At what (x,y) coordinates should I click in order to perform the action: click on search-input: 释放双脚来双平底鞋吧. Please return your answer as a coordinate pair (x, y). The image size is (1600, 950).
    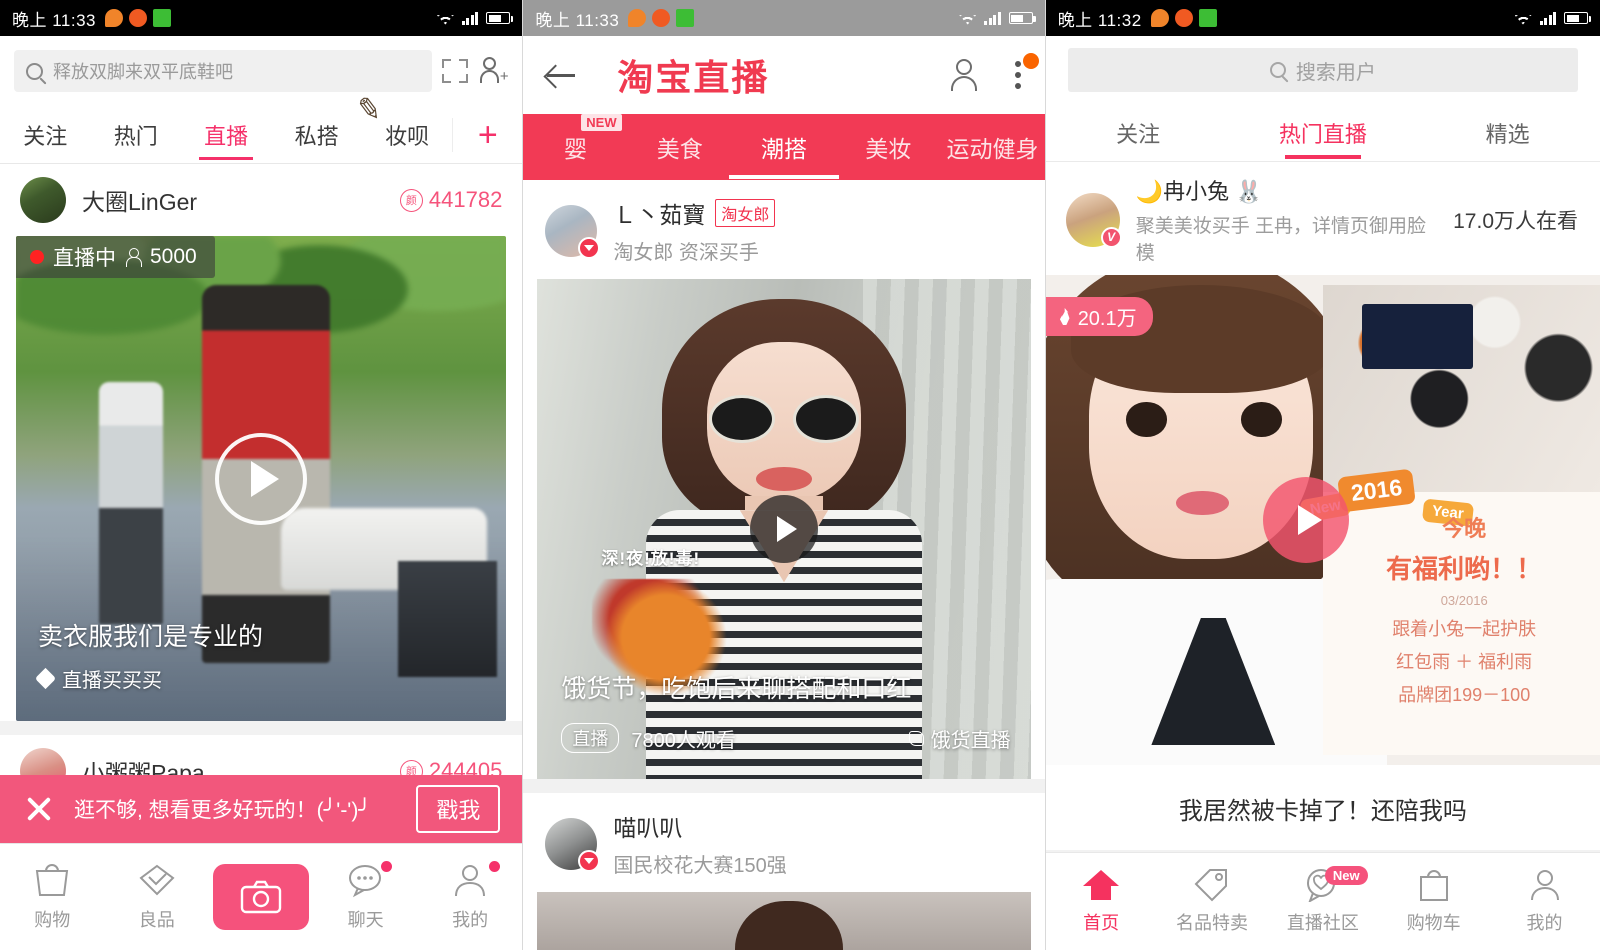
    Looking at the image, I should click on (223, 71).